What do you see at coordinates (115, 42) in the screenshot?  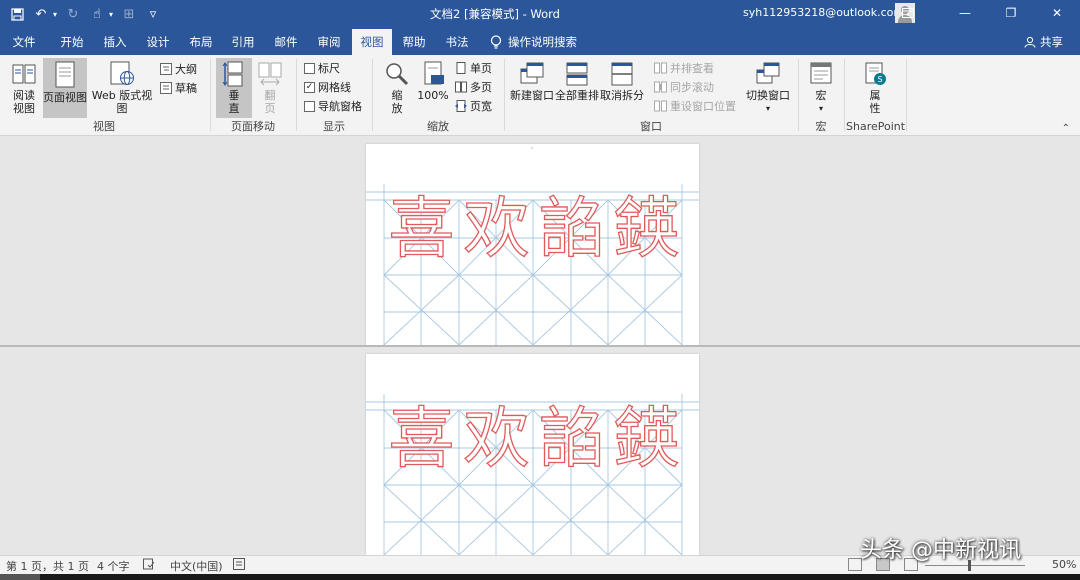 I see `tab-insert: 插入` at bounding box center [115, 42].